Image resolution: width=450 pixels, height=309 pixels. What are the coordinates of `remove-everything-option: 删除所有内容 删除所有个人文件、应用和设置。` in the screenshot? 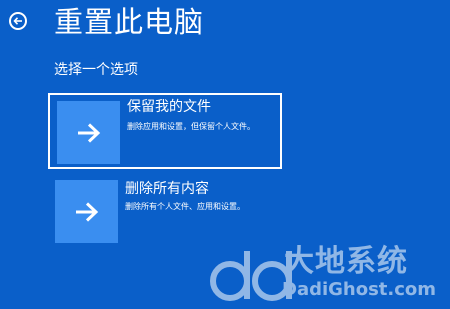 It's located at (165, 212).